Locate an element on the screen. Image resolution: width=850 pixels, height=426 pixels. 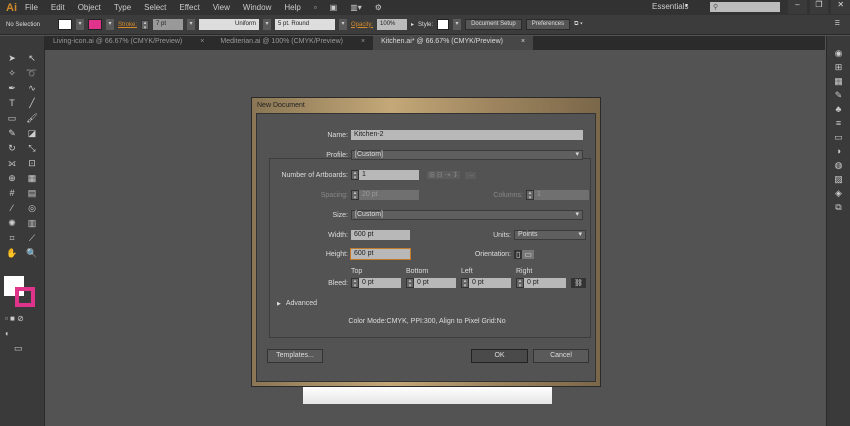
link-bleed-icon: ⛓ is located at coordinates (578, 283).